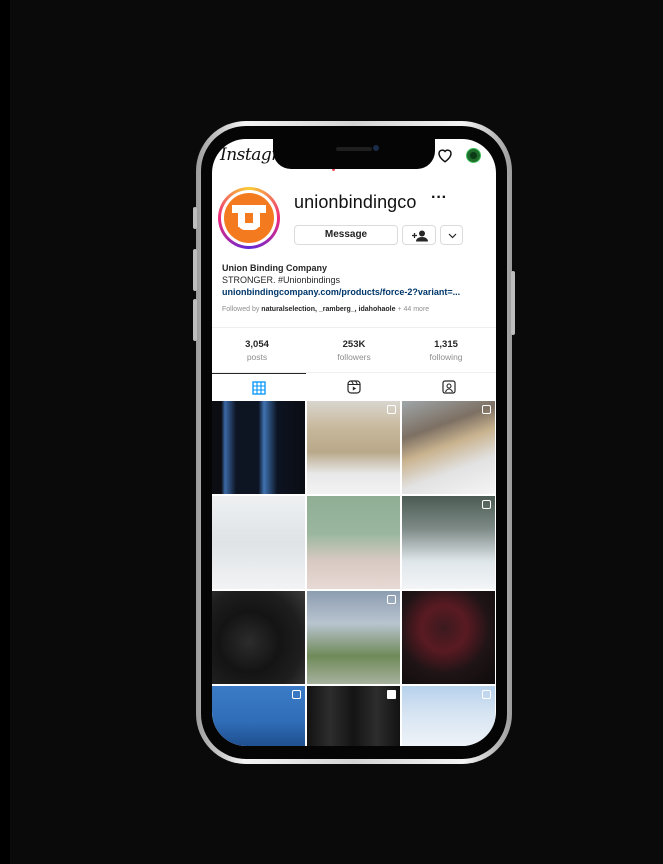  What do you see at coordinates (439, 198) in the screenshot?
I see `more-options-icon: ···` at bounding box center [439, 198].